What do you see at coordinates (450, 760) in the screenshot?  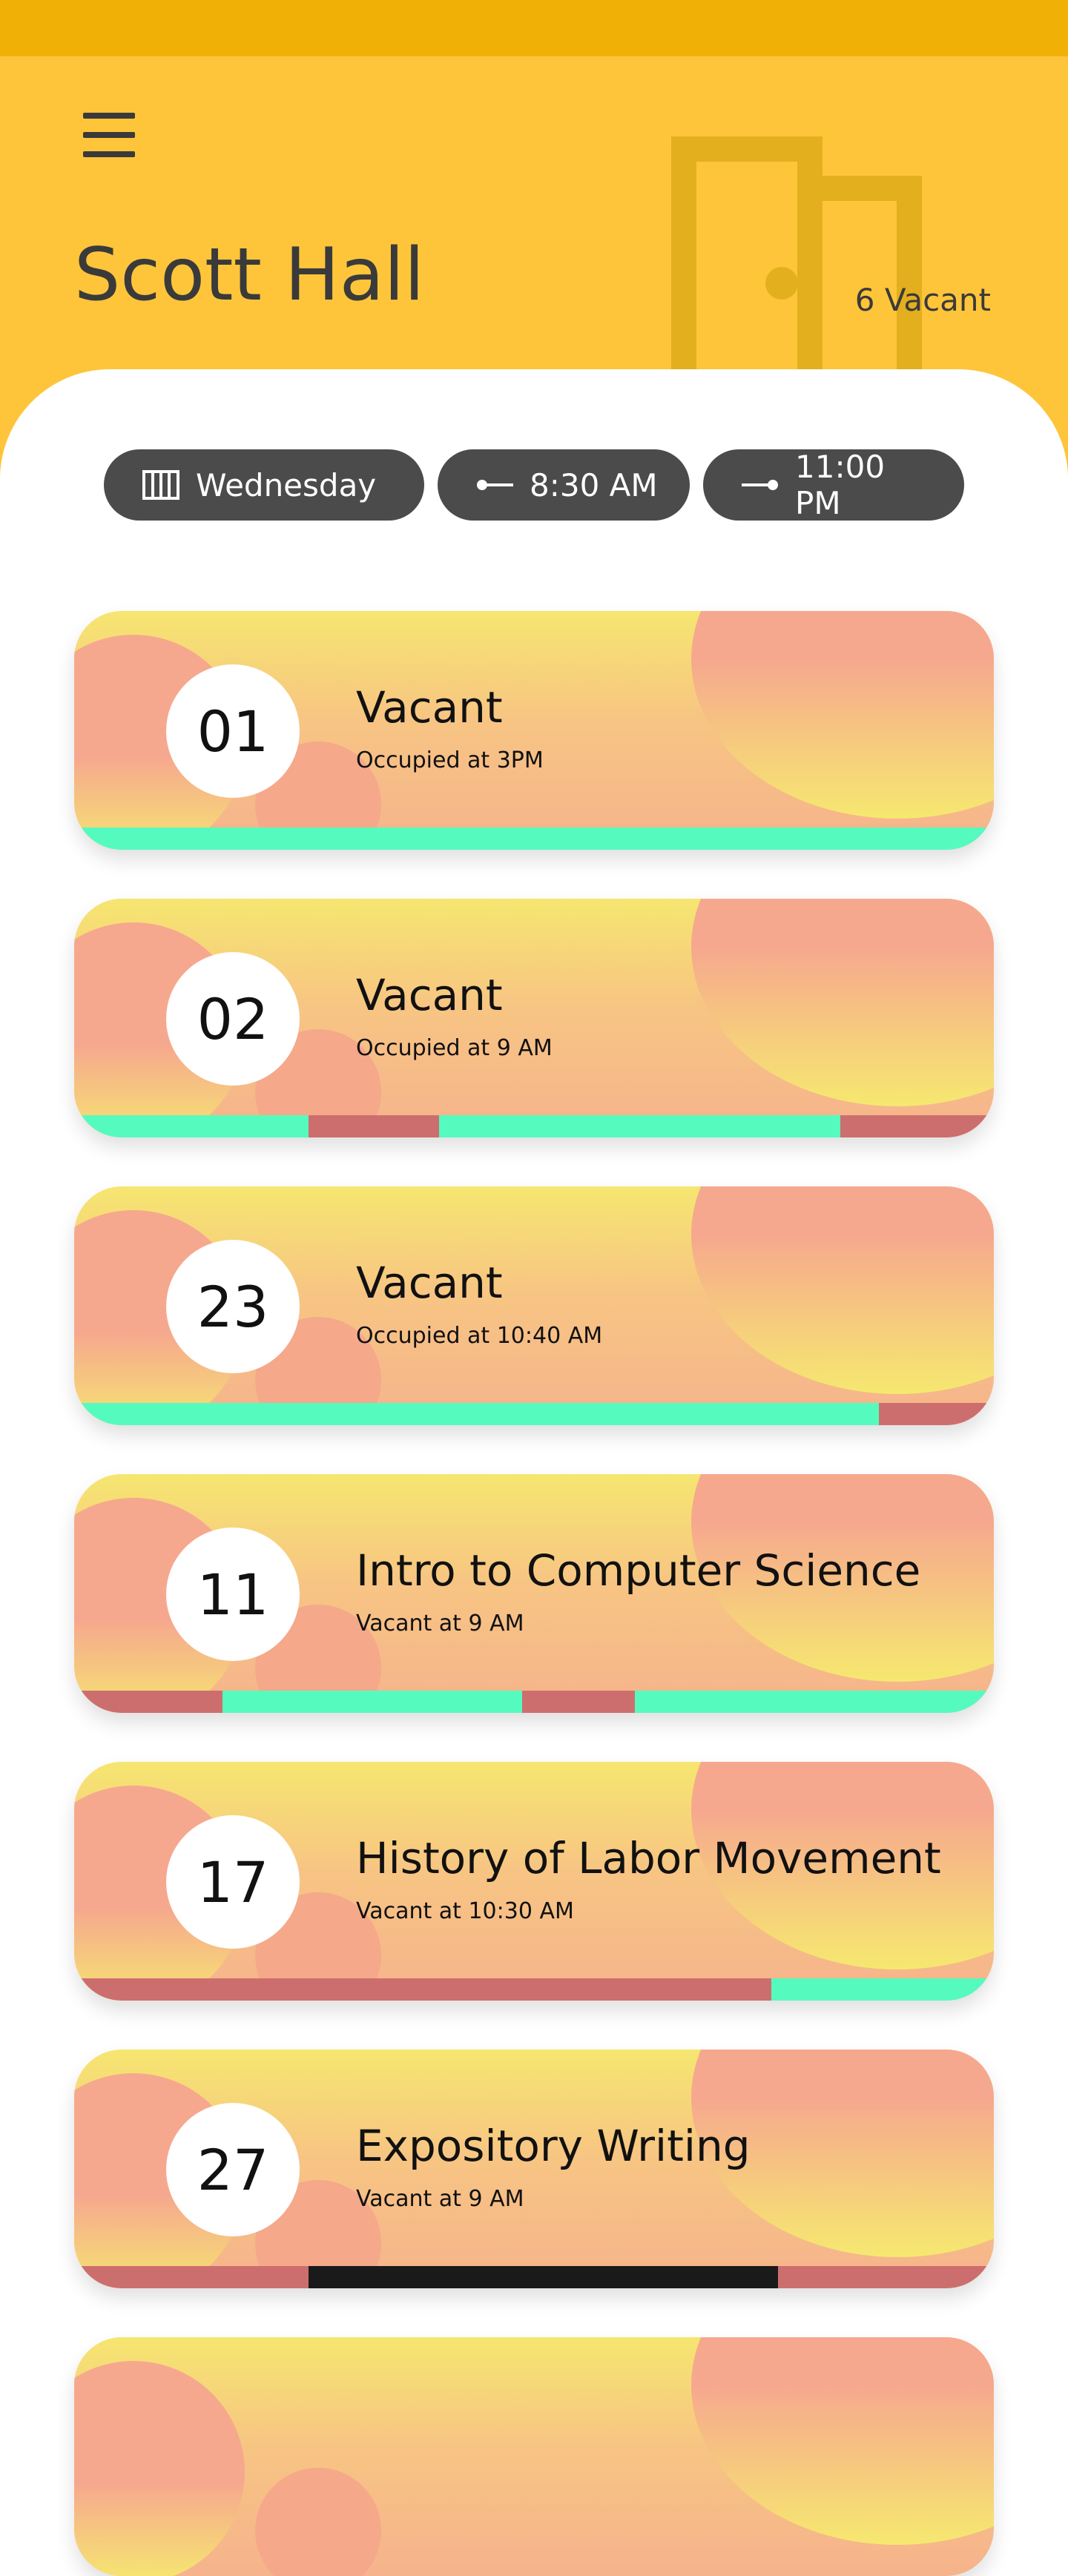 I see `room-next-change: Occupied at 3PM` at bounding box center [450, 760].